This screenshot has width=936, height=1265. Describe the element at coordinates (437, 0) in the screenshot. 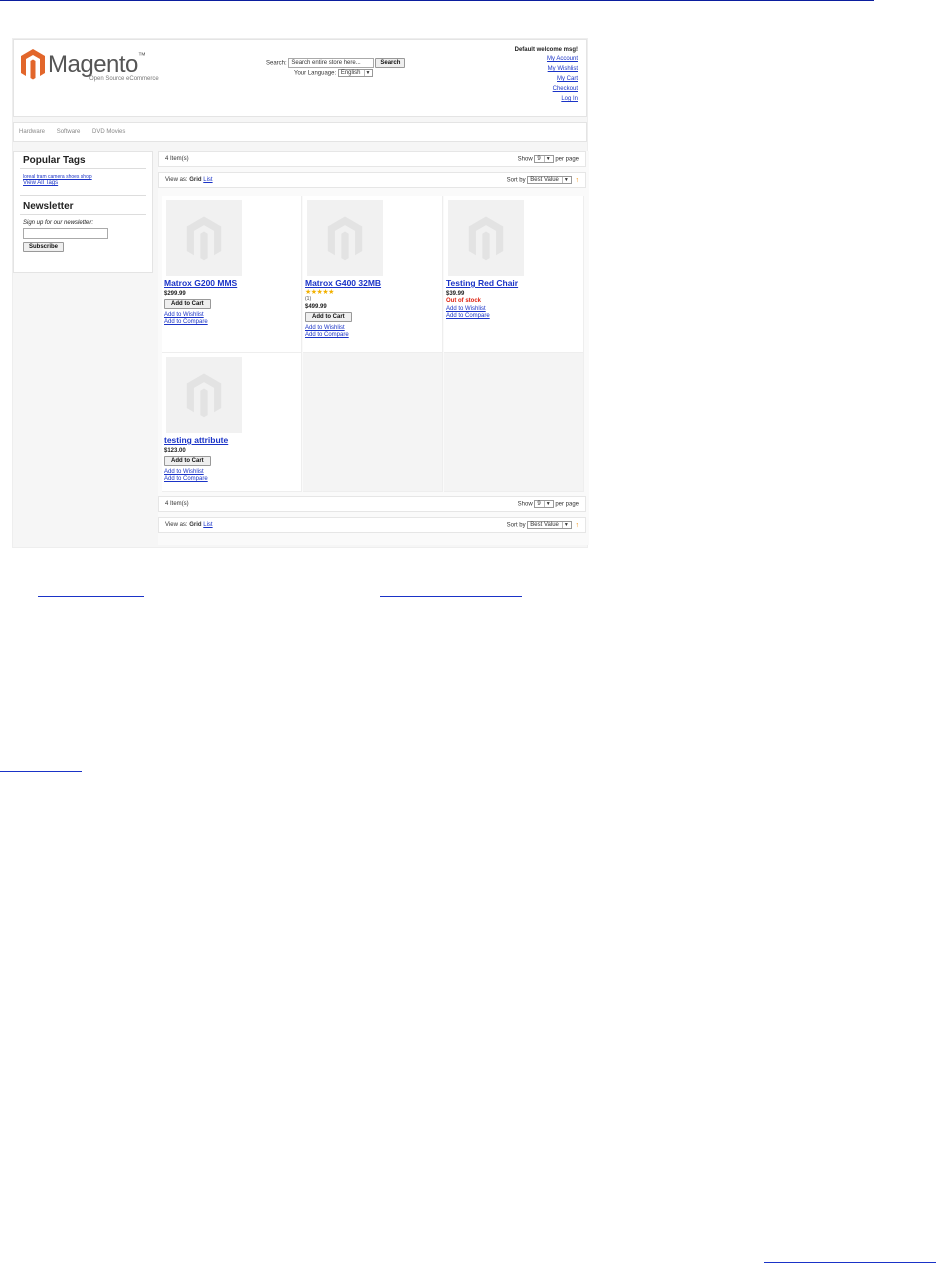

I see `top-rule` at that location.